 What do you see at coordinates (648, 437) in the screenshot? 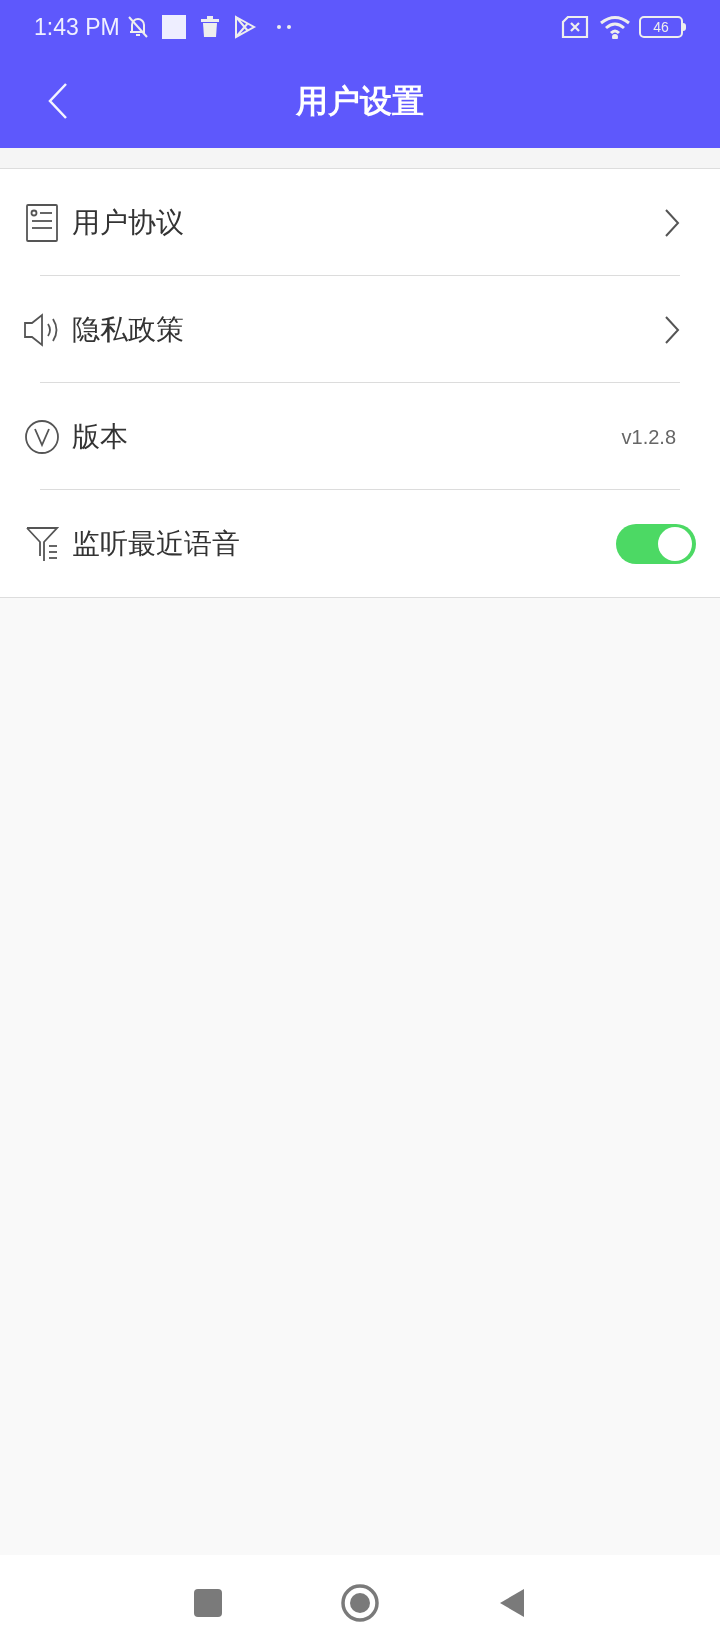
I see `version-number: v1.2.8` at bounding box center [648, 437].